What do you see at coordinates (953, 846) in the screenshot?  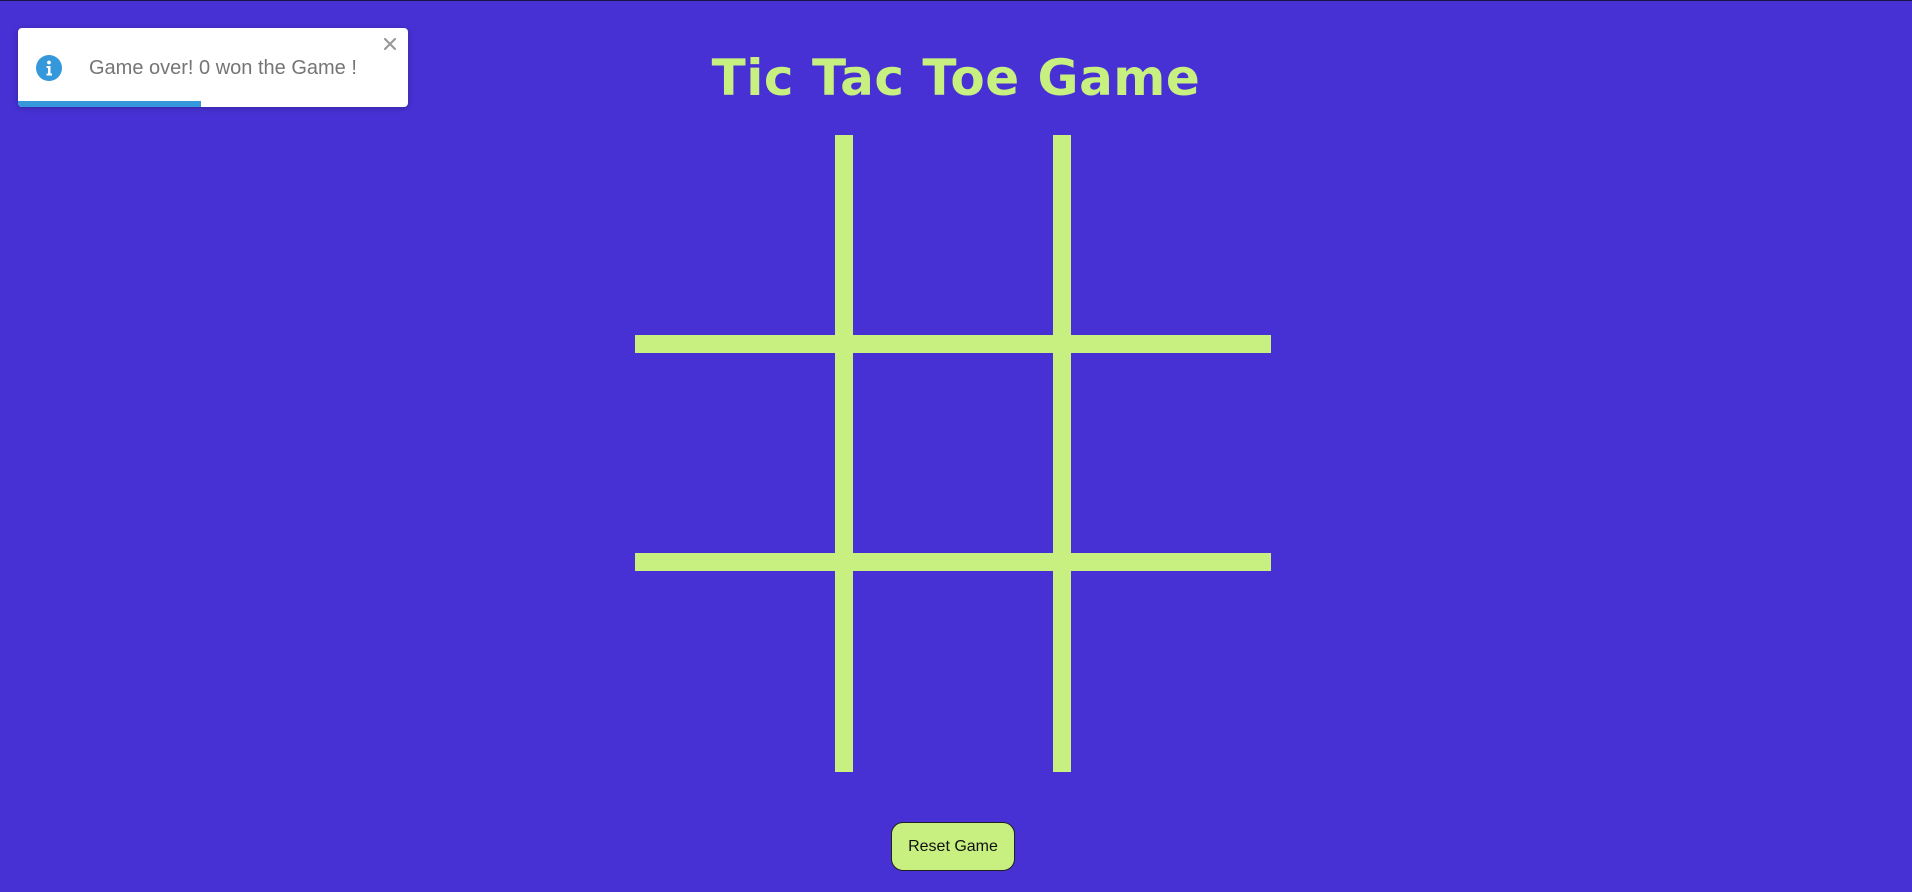 I see `reset-game-button: Reset Game` at bounding box center [953, 846].